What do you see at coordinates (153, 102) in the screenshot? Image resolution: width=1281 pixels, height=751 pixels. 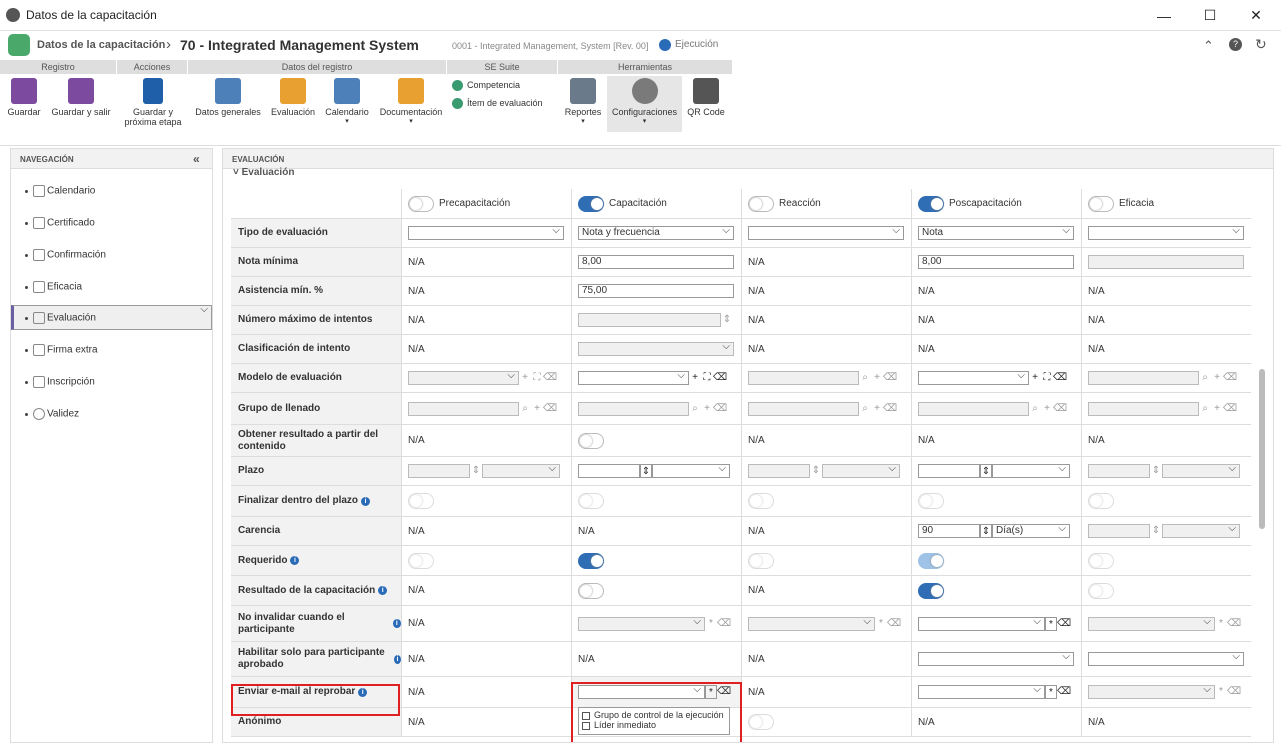 I see `save-next-button: Guardar y próxima etapa` at bounding box center [153, 102].